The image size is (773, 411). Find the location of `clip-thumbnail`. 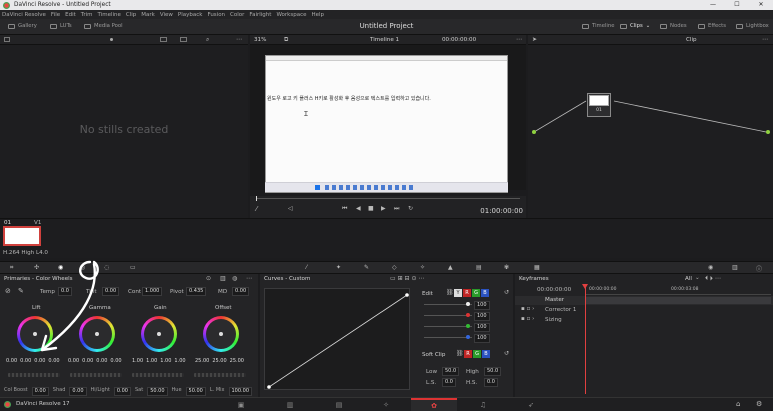

clip-thumbnail is located at coordinates (22, 236).